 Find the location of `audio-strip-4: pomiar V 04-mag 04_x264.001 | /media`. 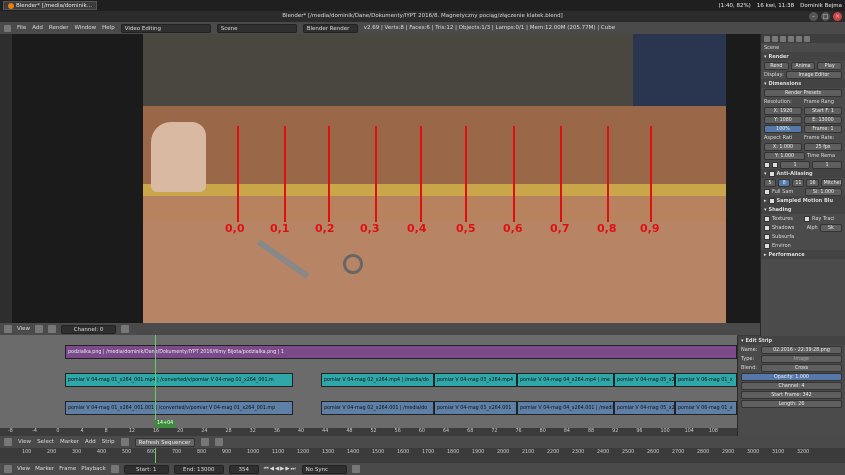

audio-strip-4: pomiar V 04-mag 04_x264.001 | /media is located at coordinates (565, 408).